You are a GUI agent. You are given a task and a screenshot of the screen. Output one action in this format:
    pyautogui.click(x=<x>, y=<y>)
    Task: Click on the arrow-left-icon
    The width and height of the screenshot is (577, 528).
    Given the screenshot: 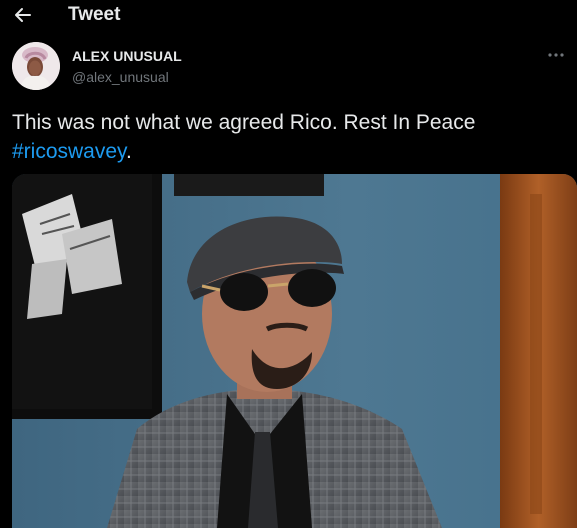 What is the action you would take?
    pyautogui.click(x=23, y=15)
    